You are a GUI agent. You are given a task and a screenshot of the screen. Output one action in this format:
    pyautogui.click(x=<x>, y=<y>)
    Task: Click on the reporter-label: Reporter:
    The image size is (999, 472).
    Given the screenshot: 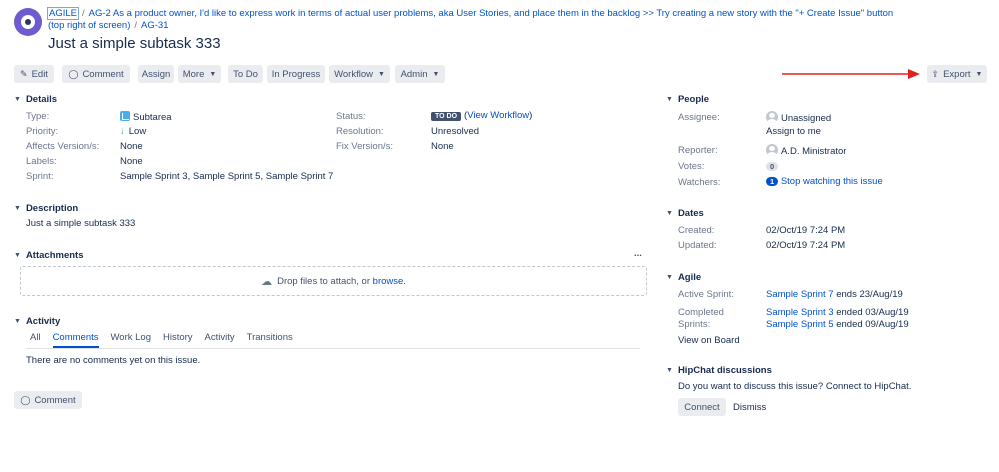 What is the action you would take?
    pyautogui.click(x=698, y=150)
    